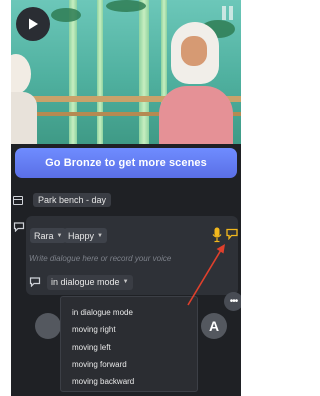 The width and height of the screenshot is (320, 396). I want to click on character-left-body, so click(24, 118).